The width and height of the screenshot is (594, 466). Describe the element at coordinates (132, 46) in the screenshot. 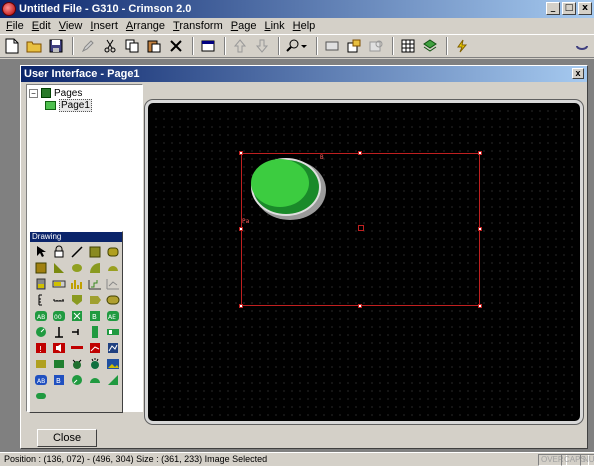

I see `copy-icon` at that location.